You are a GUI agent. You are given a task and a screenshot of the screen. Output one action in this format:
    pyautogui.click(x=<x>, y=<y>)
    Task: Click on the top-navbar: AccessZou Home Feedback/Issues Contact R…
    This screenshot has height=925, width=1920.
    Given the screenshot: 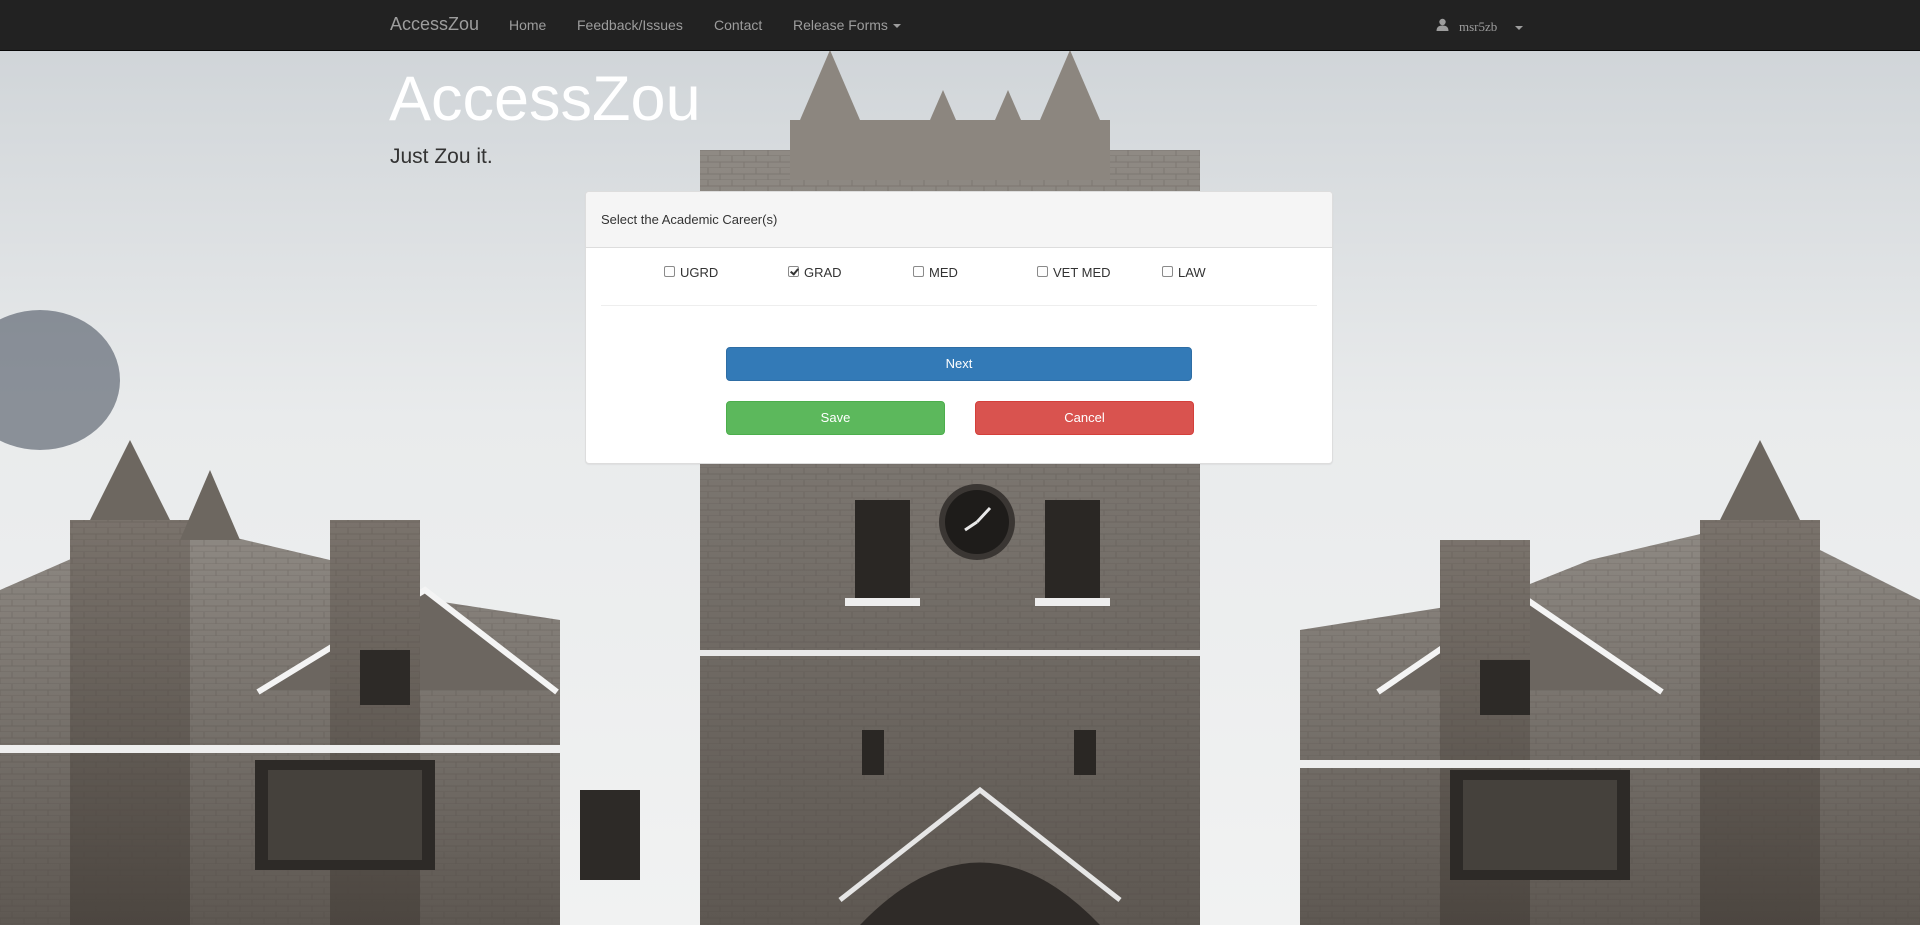 What is the action you would take?
    pyautogui.click(x=960, y=25)
    